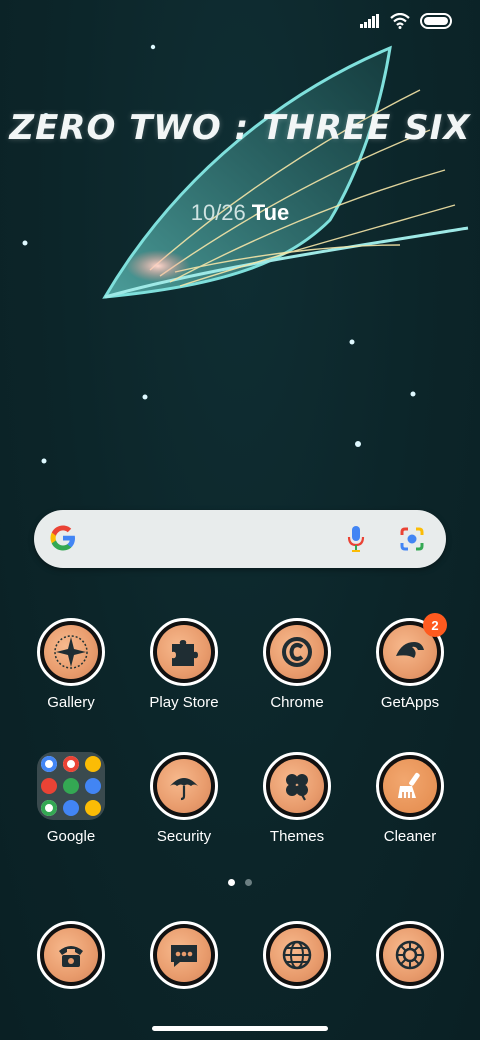 This screenshot has width=480, height=1040. Describe the element at coordinates (71, 652) in the screenshot. I see `compass-icon` at that location.